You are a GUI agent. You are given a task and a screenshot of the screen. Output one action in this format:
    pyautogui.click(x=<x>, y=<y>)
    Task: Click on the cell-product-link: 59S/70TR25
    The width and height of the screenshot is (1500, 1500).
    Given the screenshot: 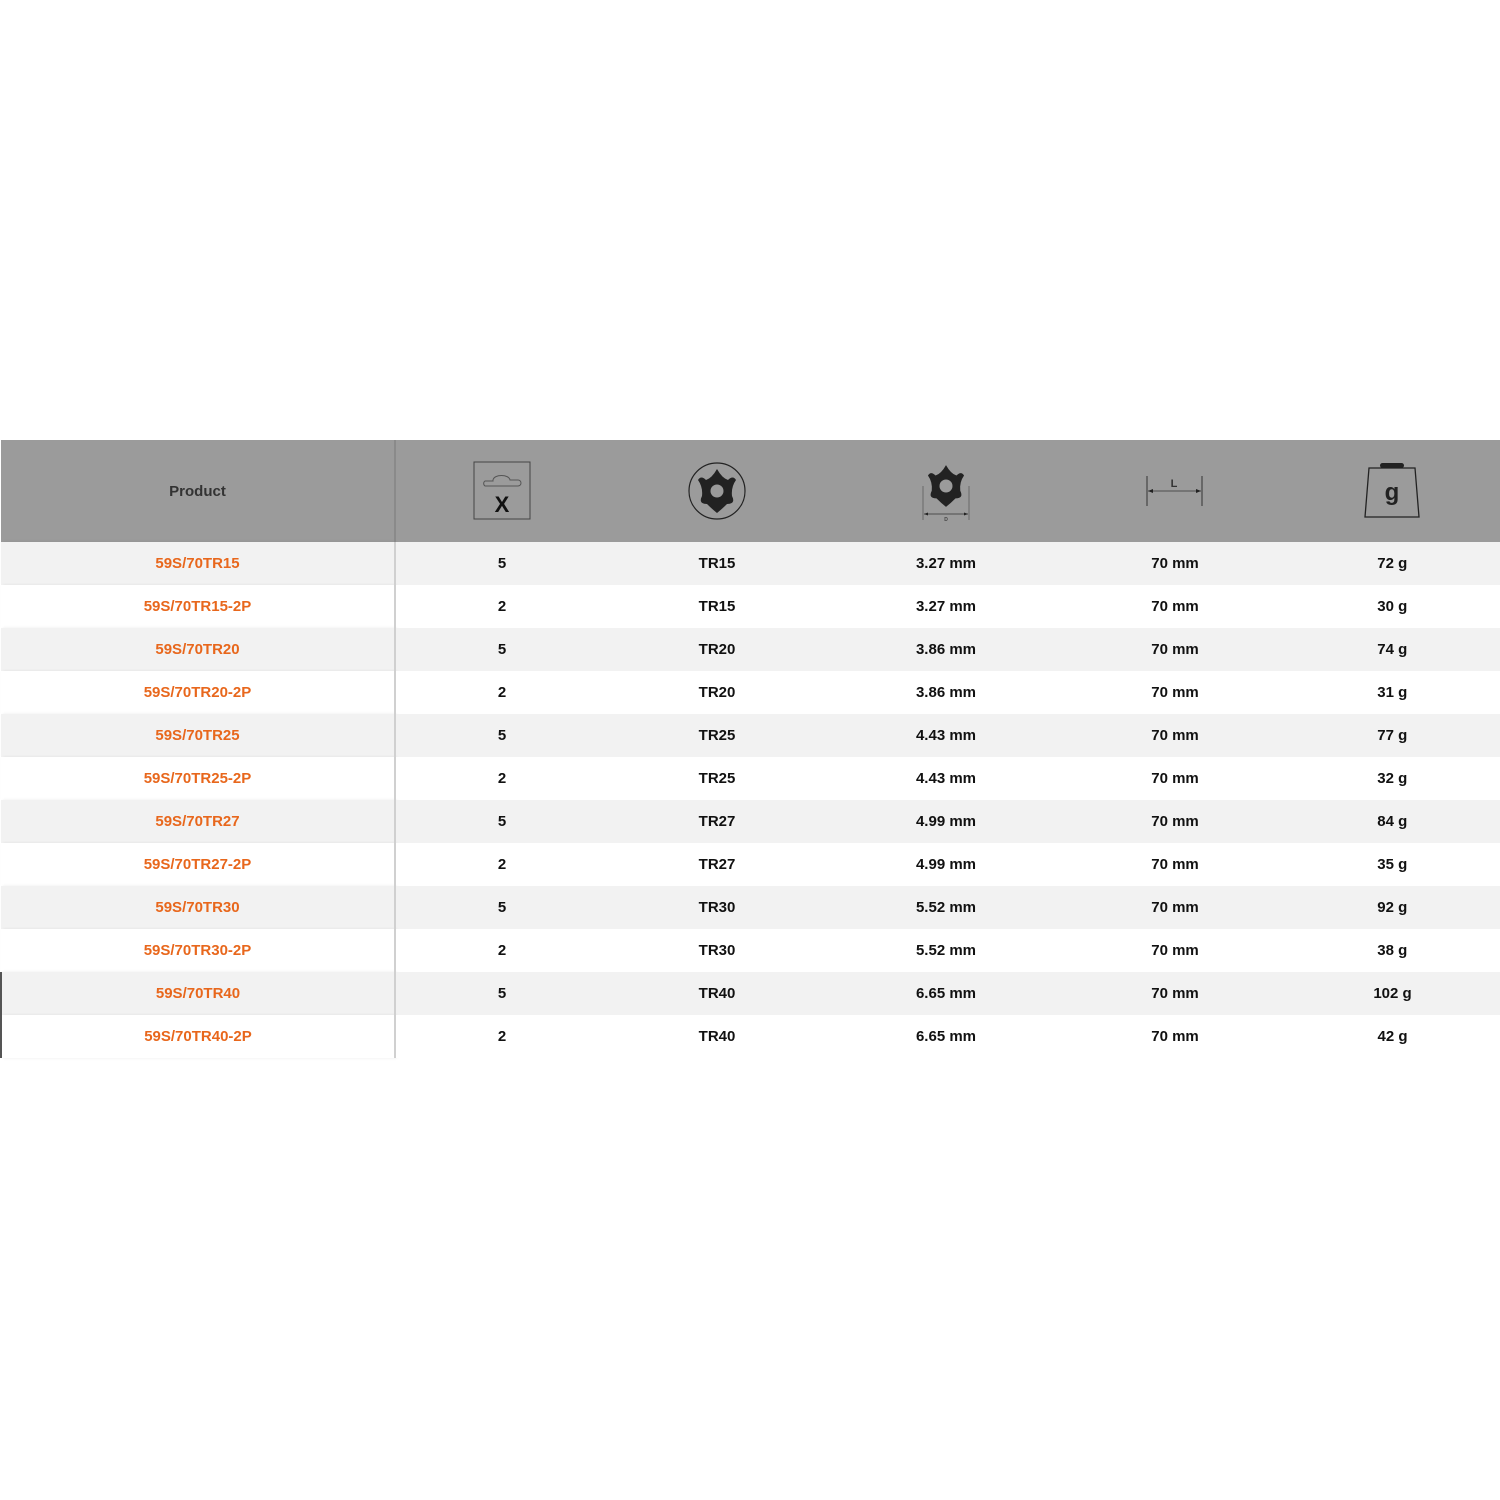 What is the action you would take?
    pyautogui.click(x=198, y=735)
    